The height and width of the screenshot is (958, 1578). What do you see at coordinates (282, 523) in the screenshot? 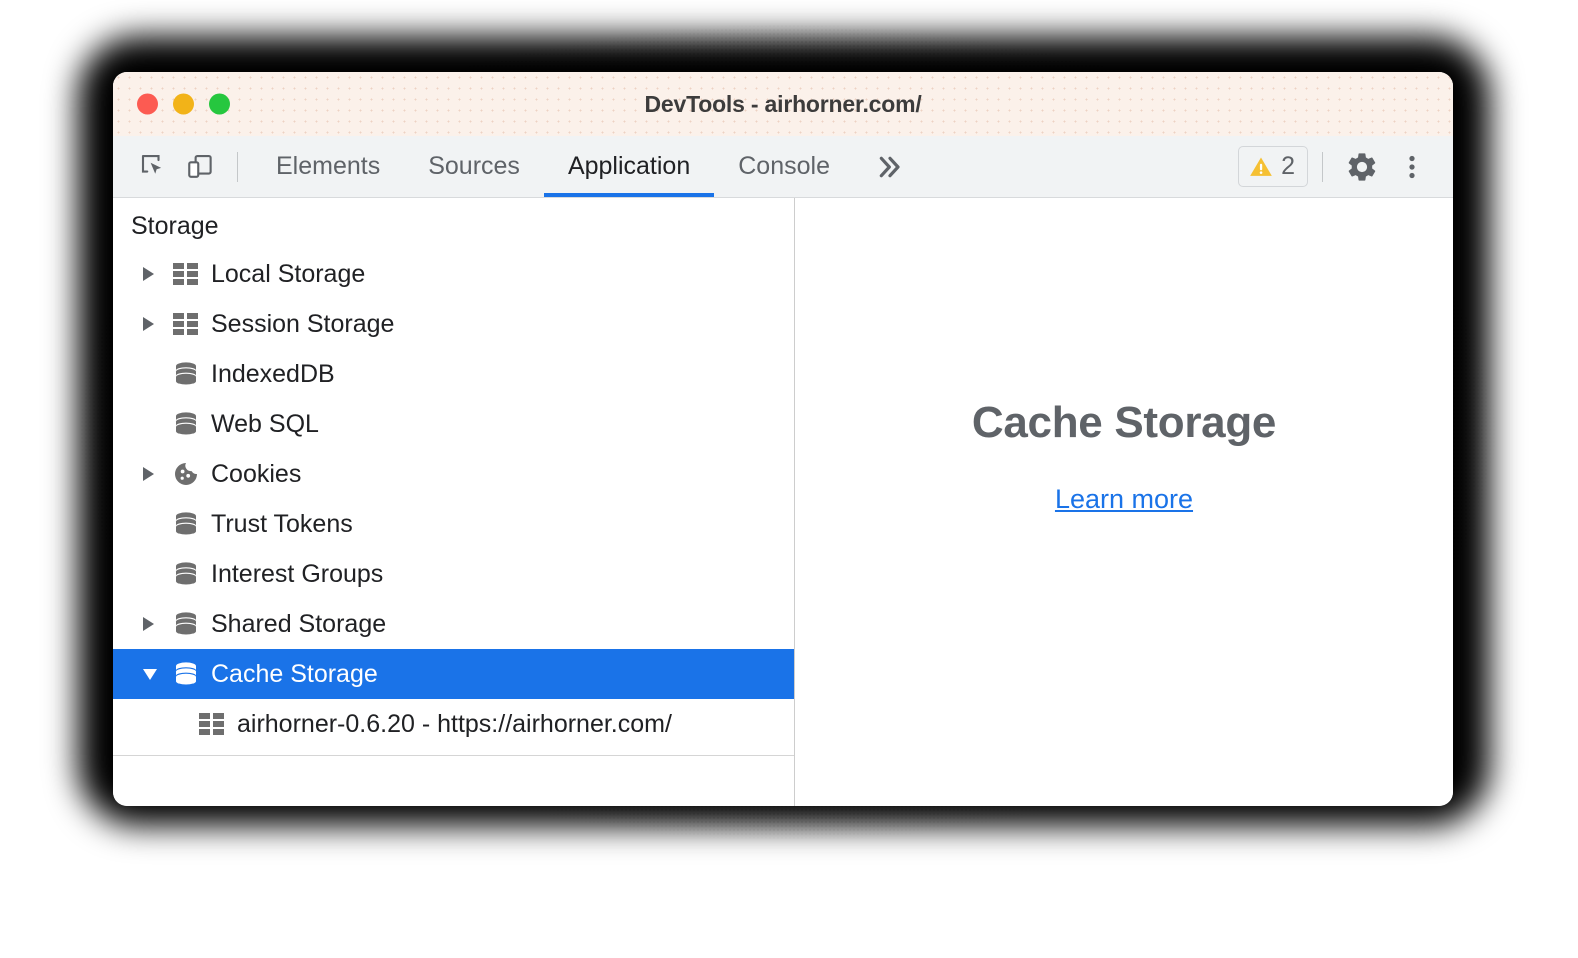
I see `sidebar-item-label: Trust Tokens` at bounding box center [282, 523].